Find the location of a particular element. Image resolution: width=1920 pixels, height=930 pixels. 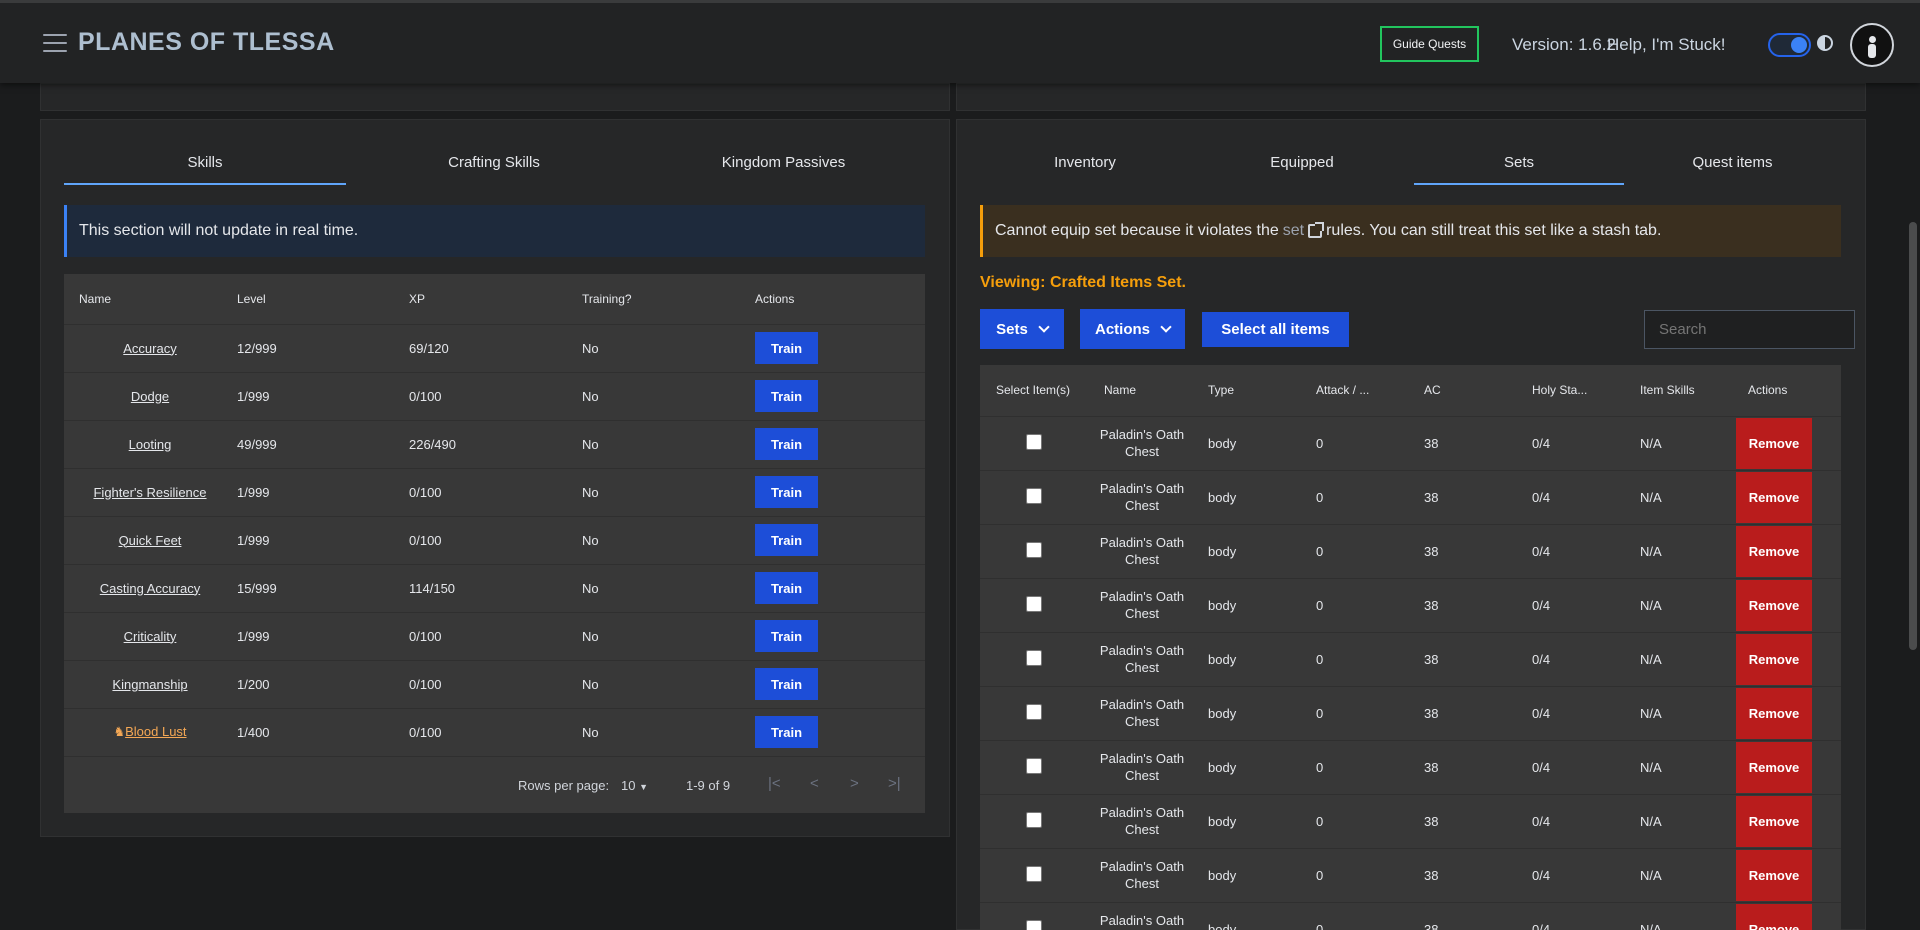

skill-xp: 69/120 is located at coordinates (429, 348).